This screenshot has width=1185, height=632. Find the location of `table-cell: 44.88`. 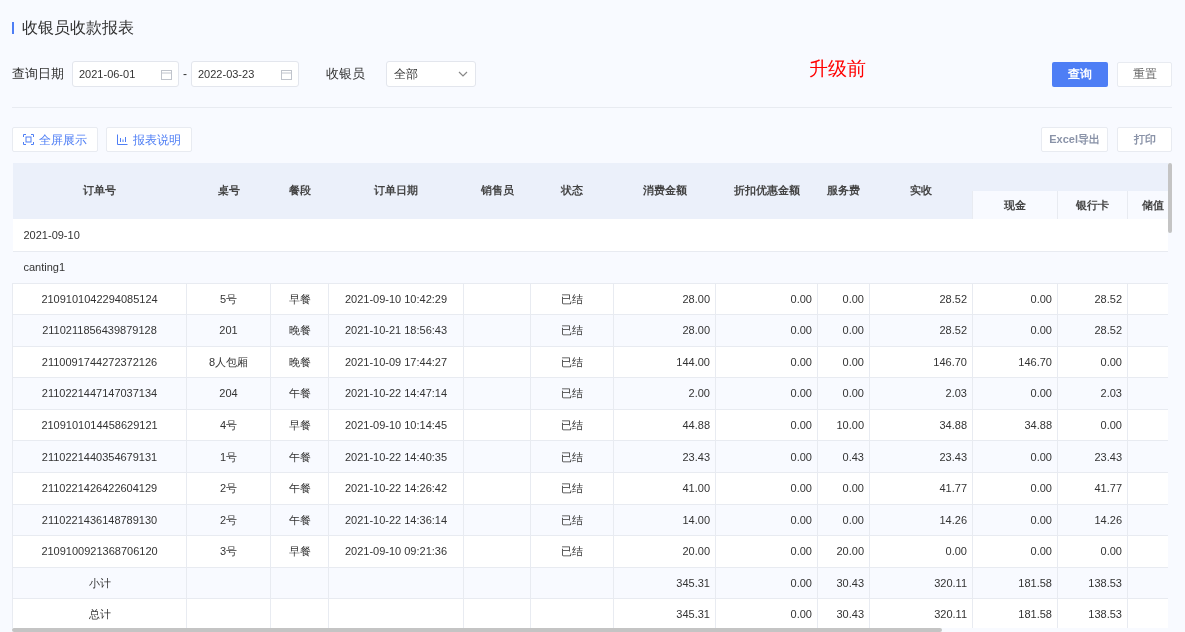

table-cell: 44.88 is located at coordinates (664, 425).